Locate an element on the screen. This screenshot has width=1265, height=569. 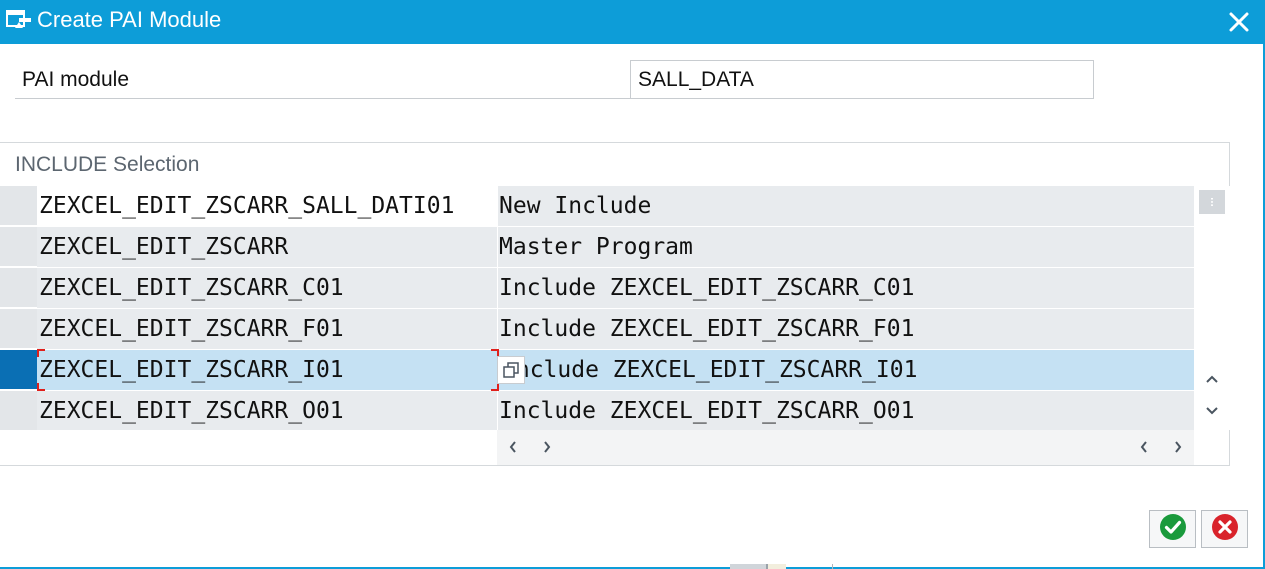
value-help-icon is located at coordinates (511, 370).